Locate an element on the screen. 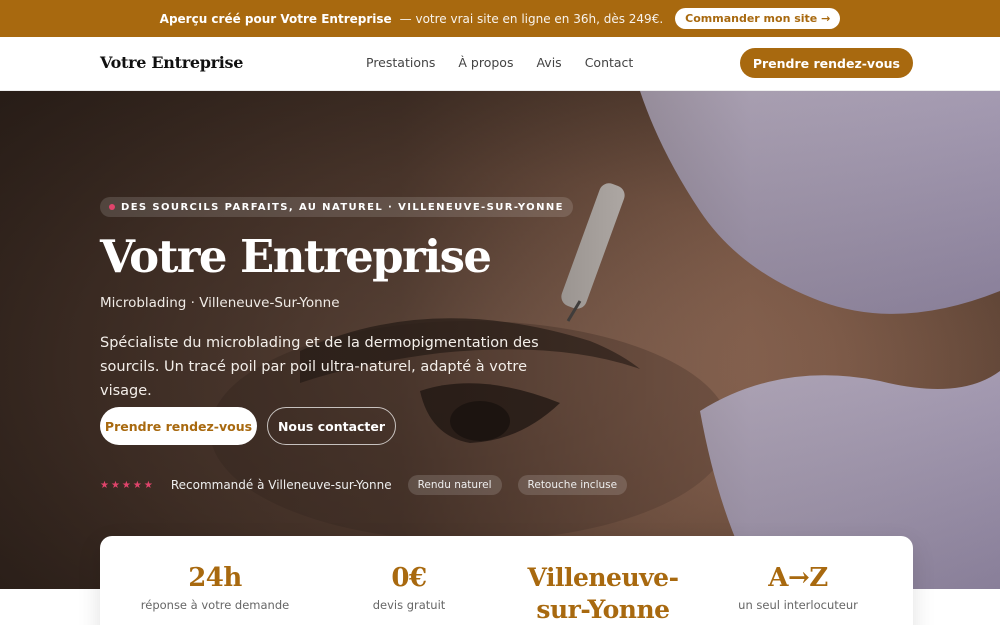 The width and height of the screenshot is (1000, 625). stat-response-time: 24h réponse à votre demande is located at coordinates (215, 587).